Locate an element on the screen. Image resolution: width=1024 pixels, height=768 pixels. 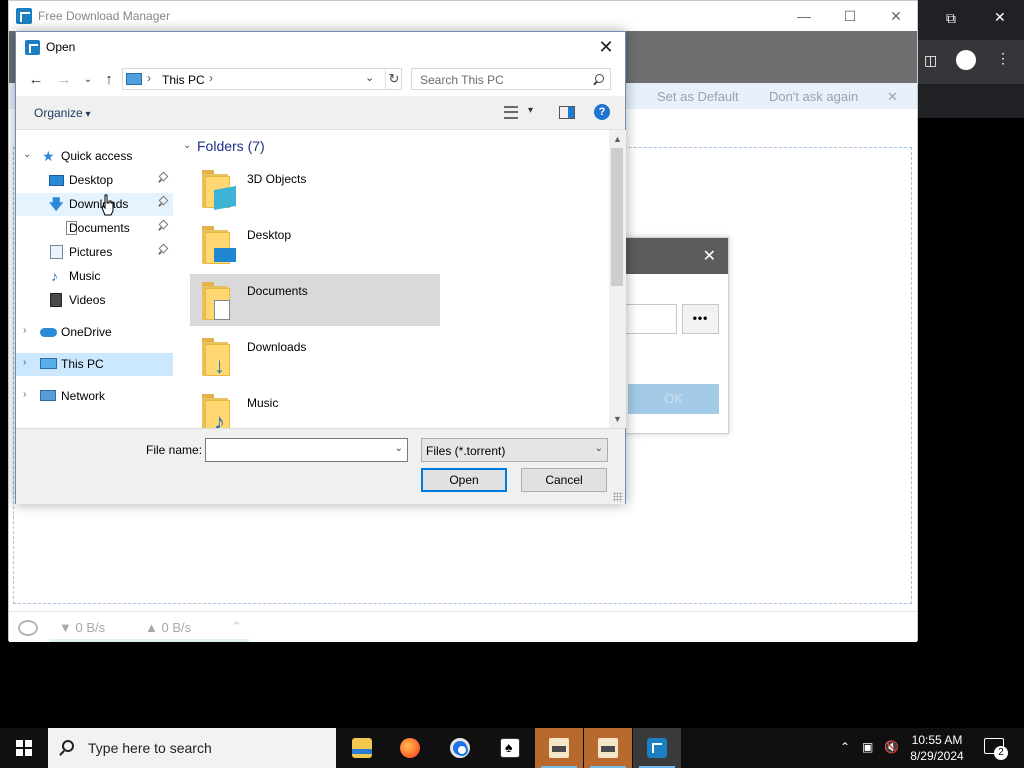
nav-desktop: Desktop is located at coordinates (94, 180).